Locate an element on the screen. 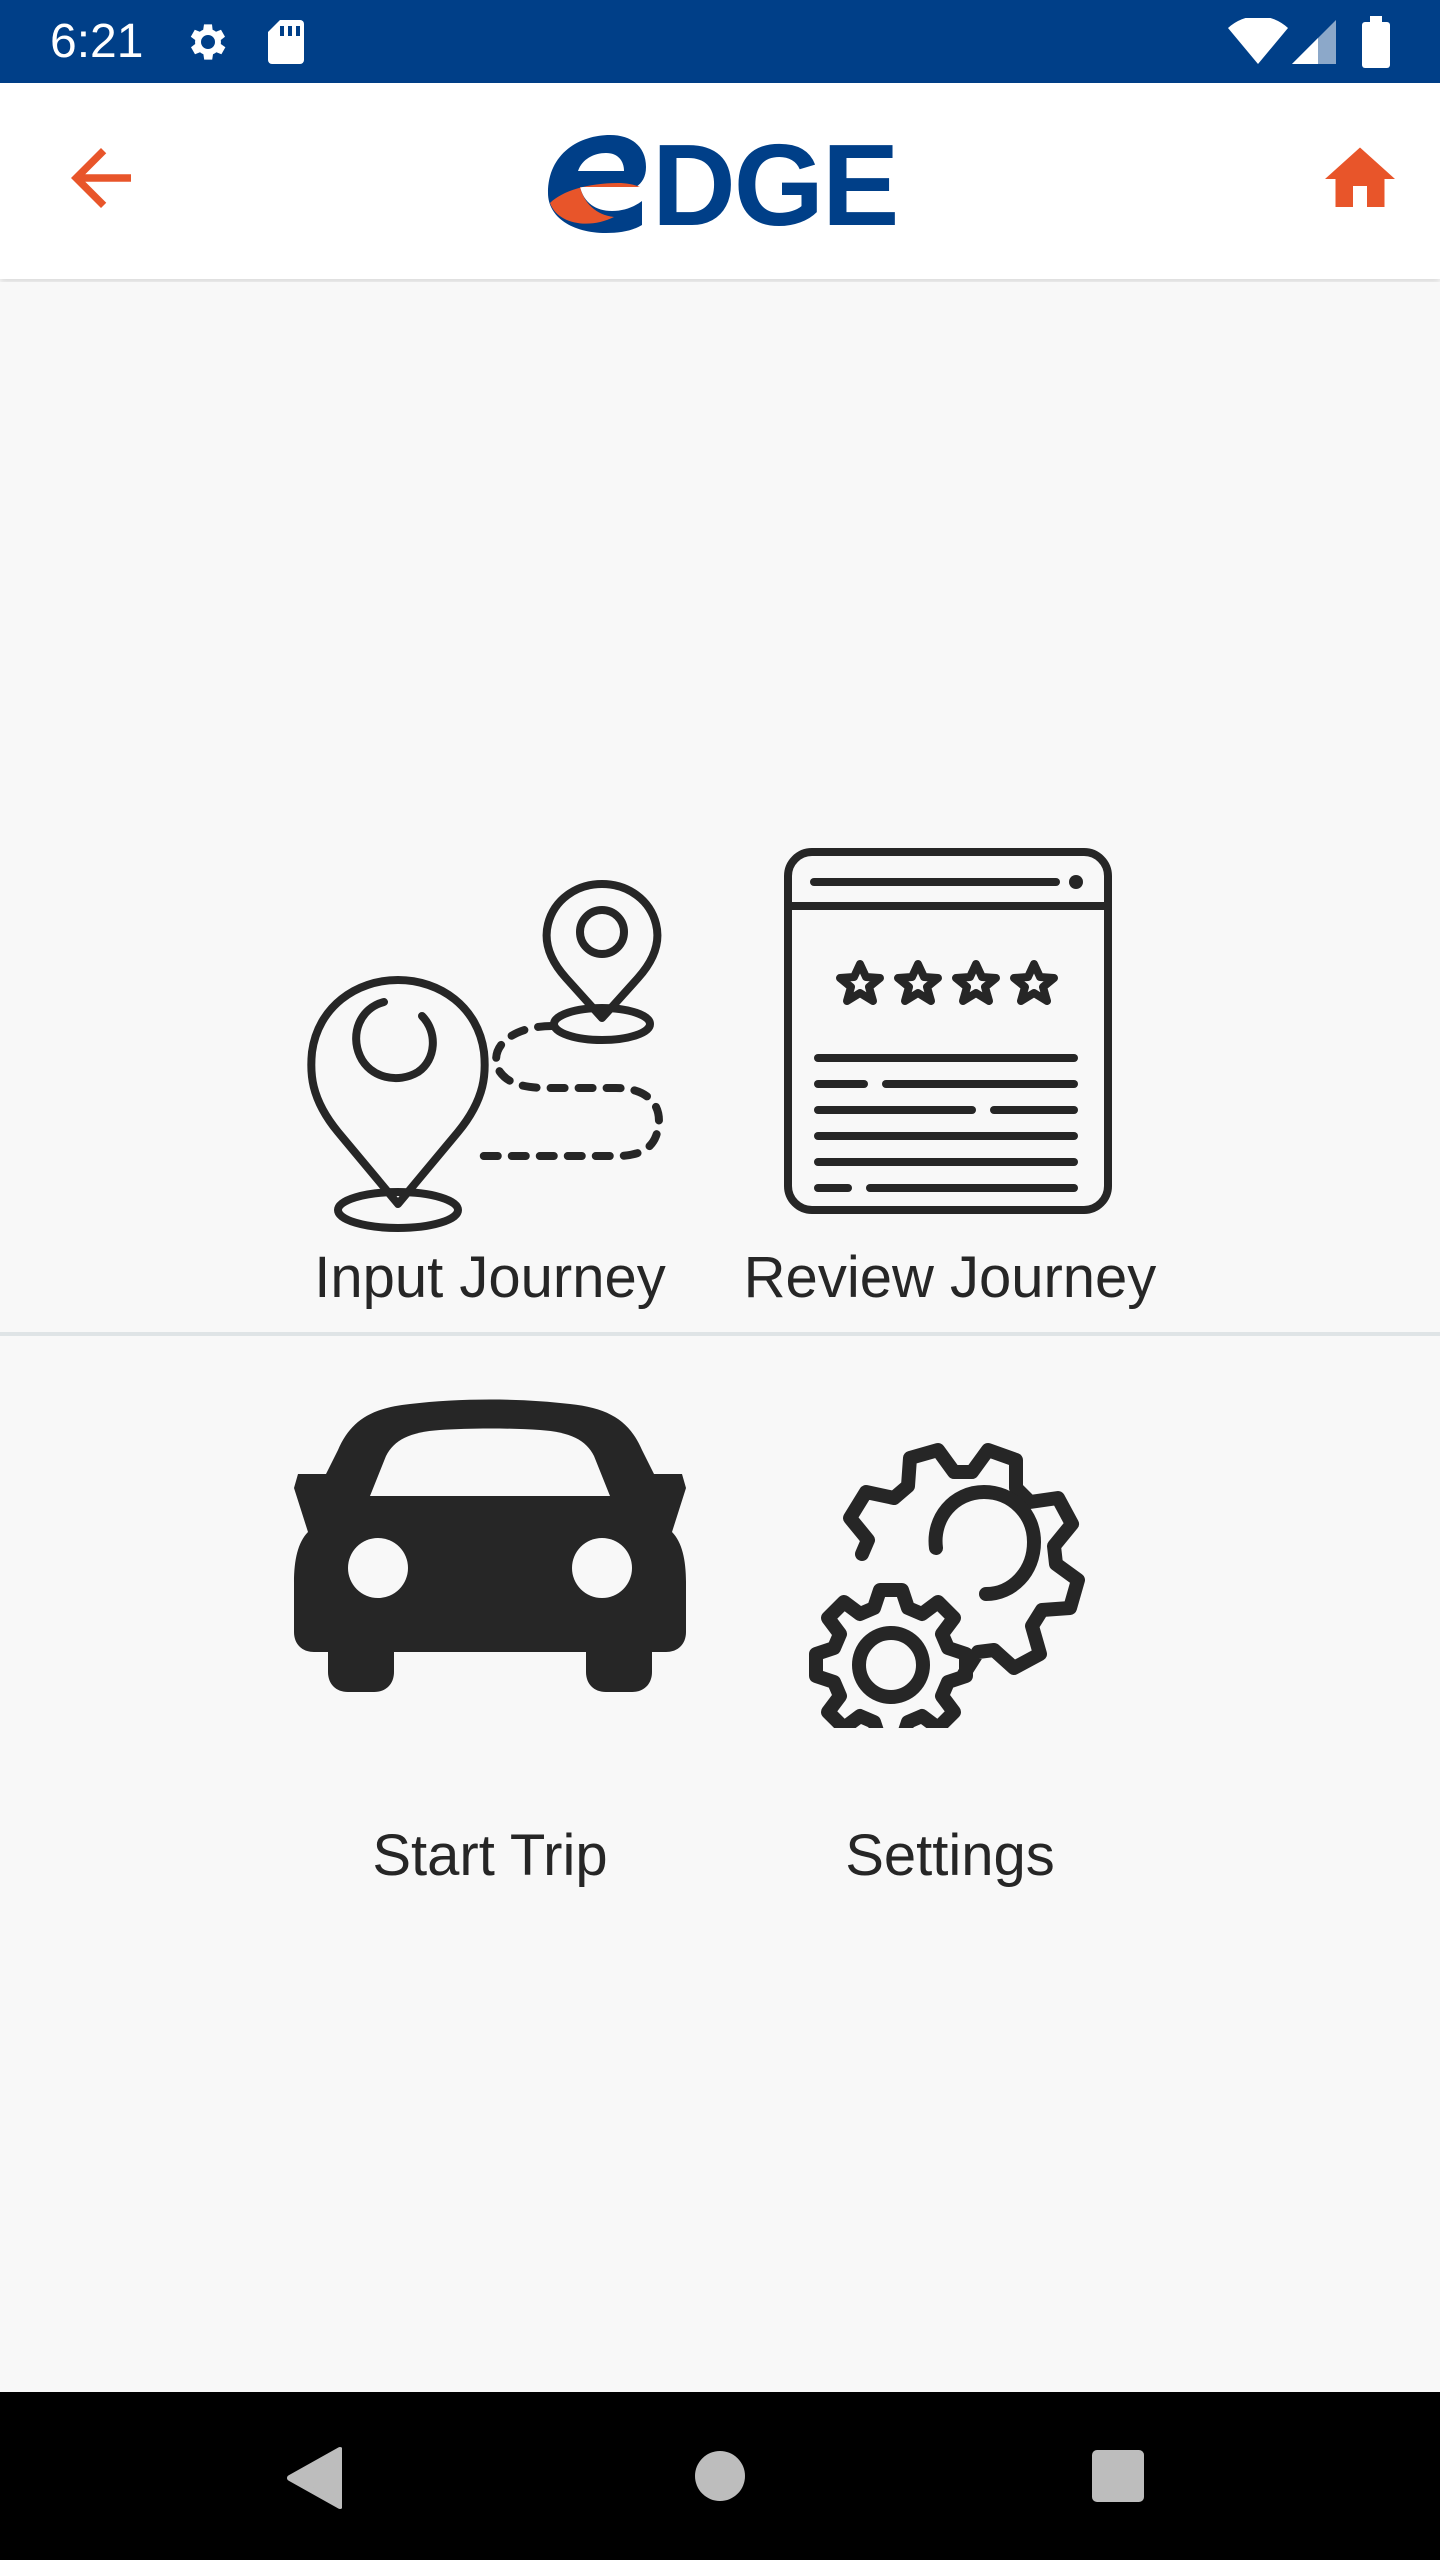  arrow-left-icon is located at coordinates (101, 178).